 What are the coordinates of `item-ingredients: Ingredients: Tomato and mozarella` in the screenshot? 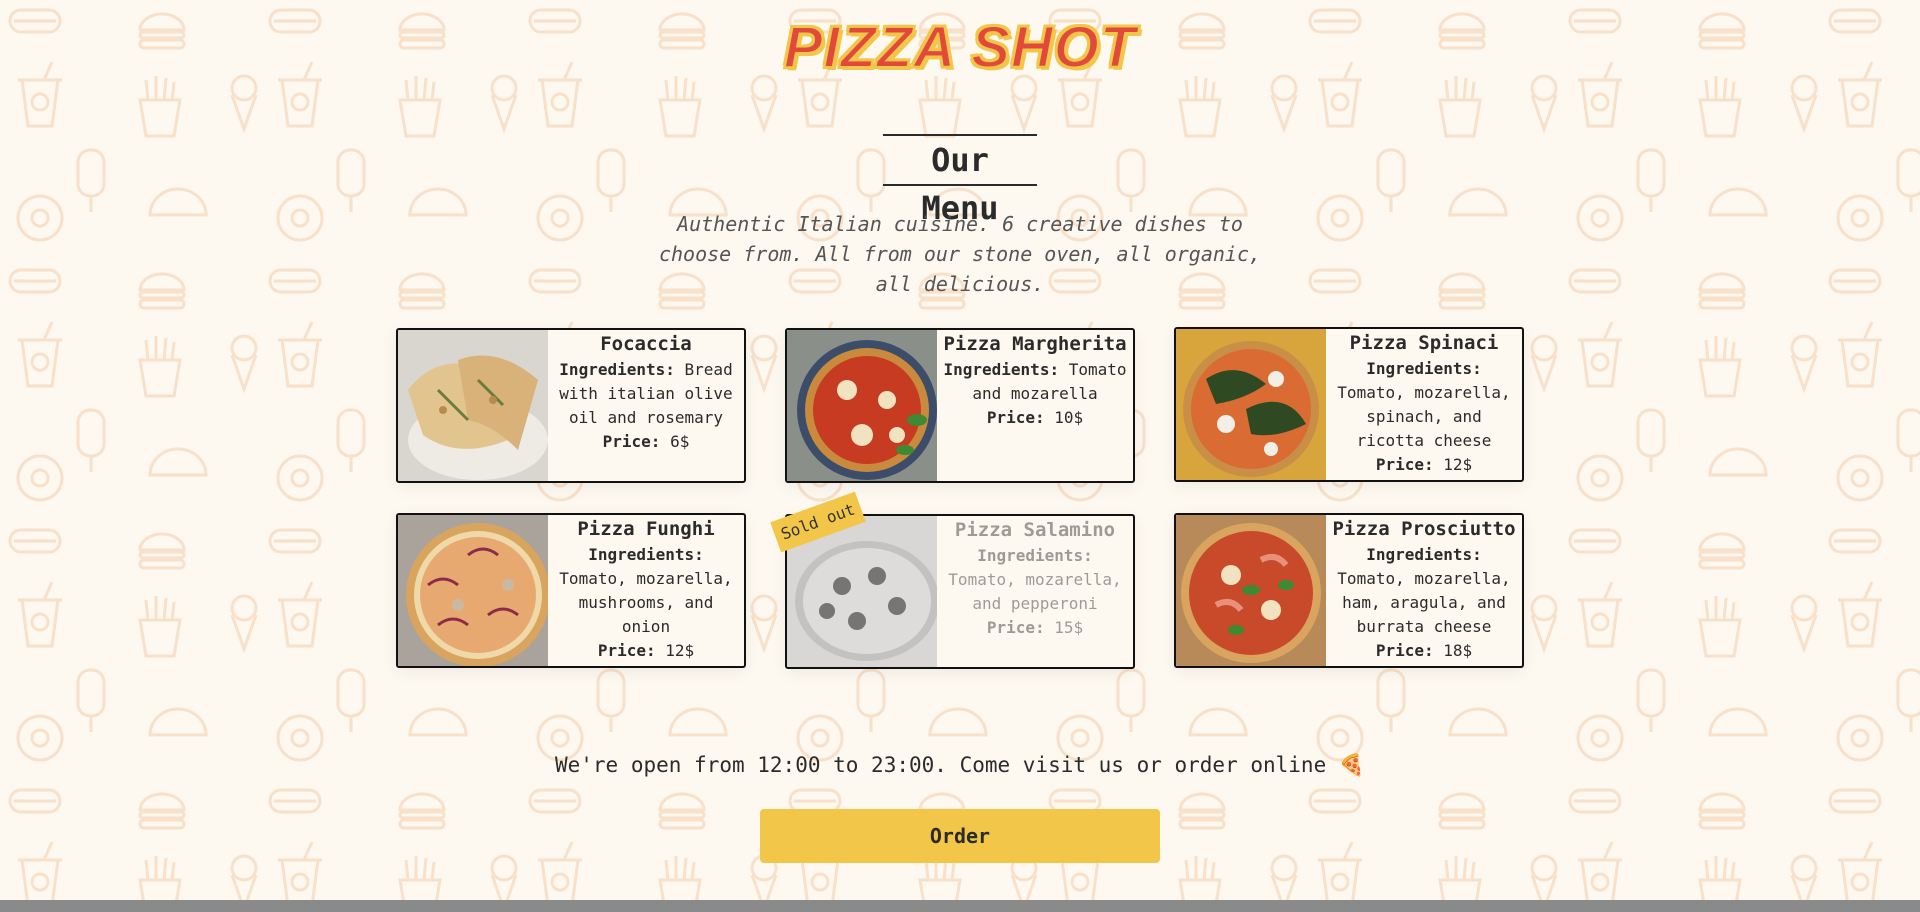 It's located at (1035, 382).